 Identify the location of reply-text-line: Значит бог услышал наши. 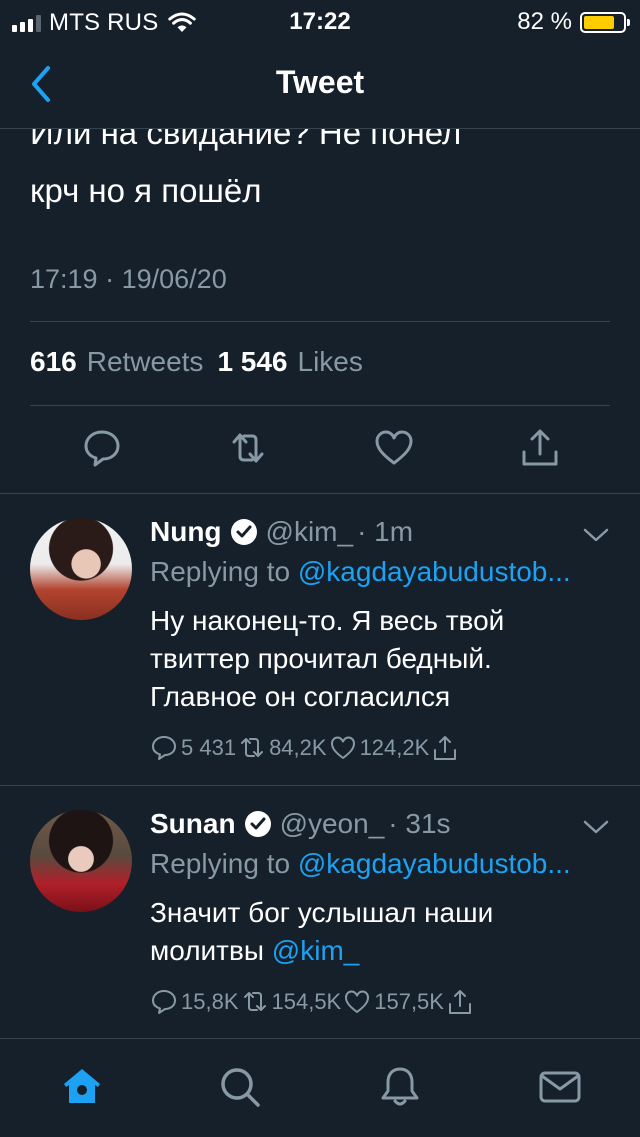
(322, 912).